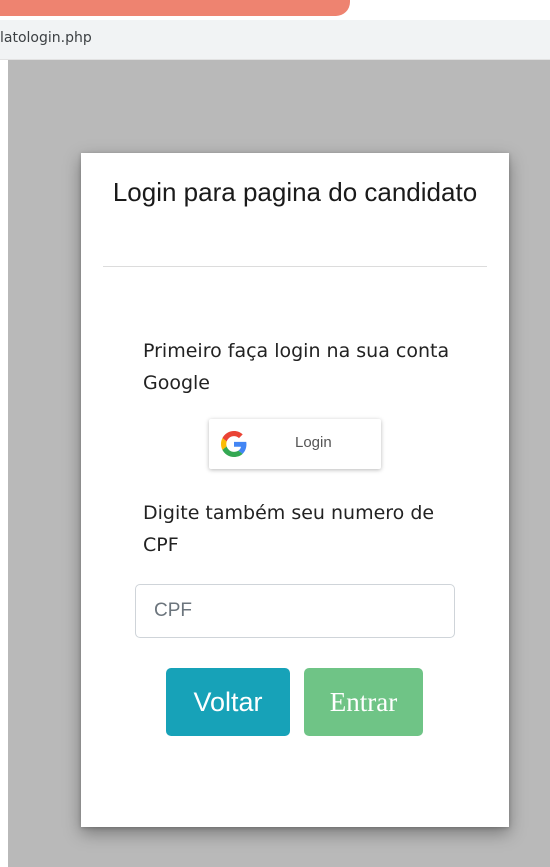  I want to click on address-bar: latologin.php, so click(275, 40).